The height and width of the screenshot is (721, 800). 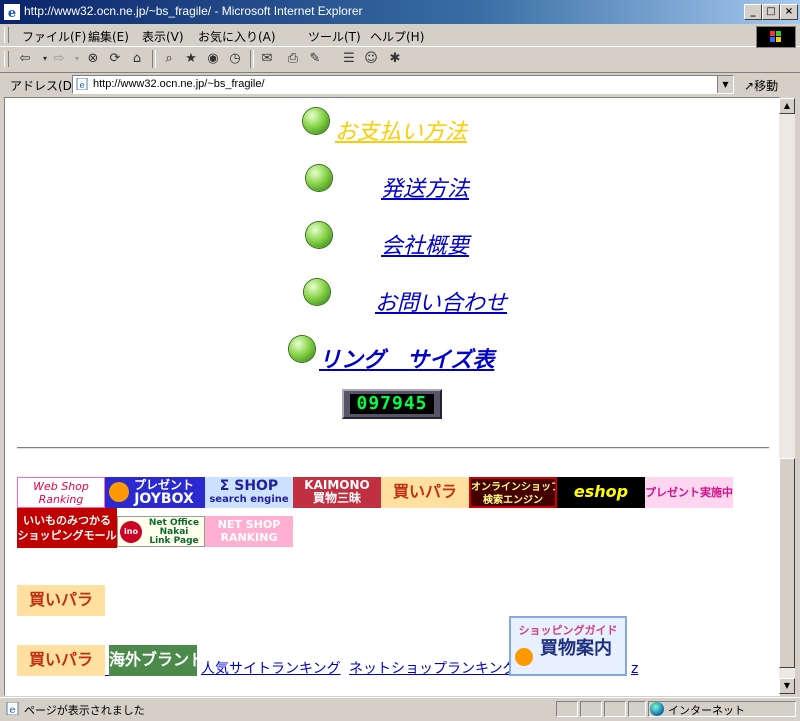 What do you see at coordinates (568, 646) in the screenshot?
I see `banner-shopping-guide: ショッピングガイド 買物案内` at bounding box center [568, 646].